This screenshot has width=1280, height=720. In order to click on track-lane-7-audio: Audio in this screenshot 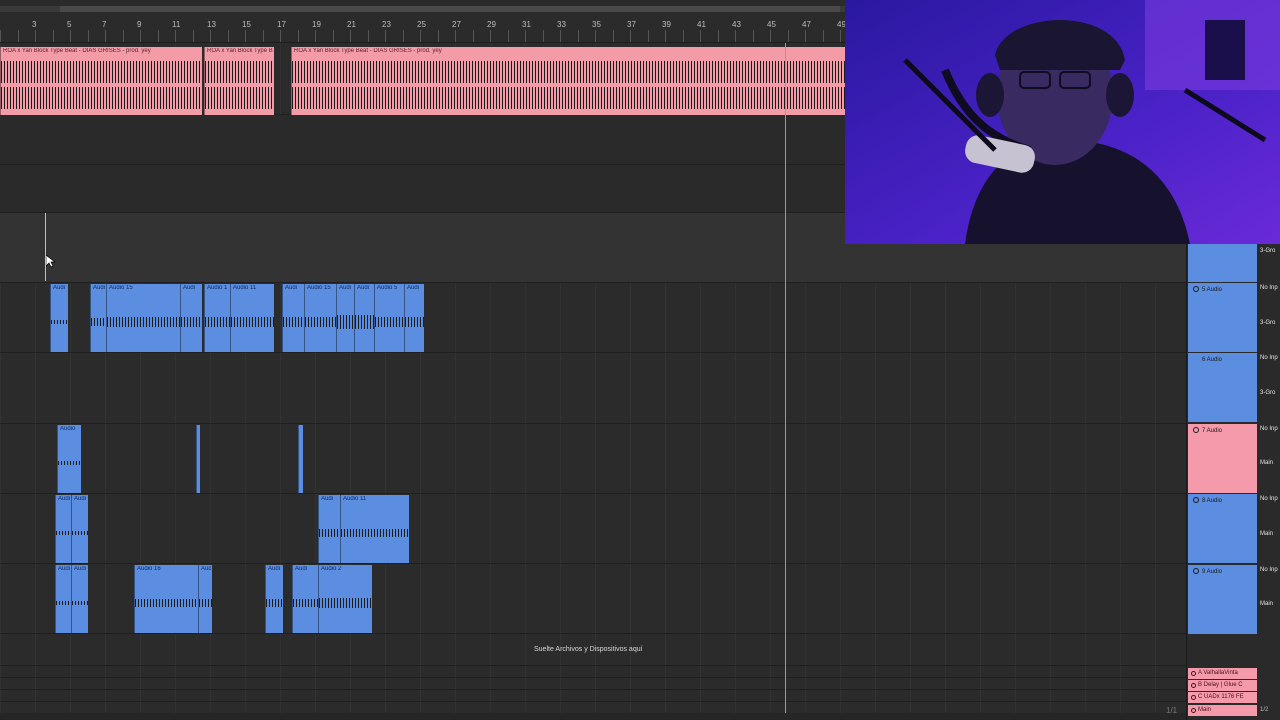, I will do `click(593, 459)`.